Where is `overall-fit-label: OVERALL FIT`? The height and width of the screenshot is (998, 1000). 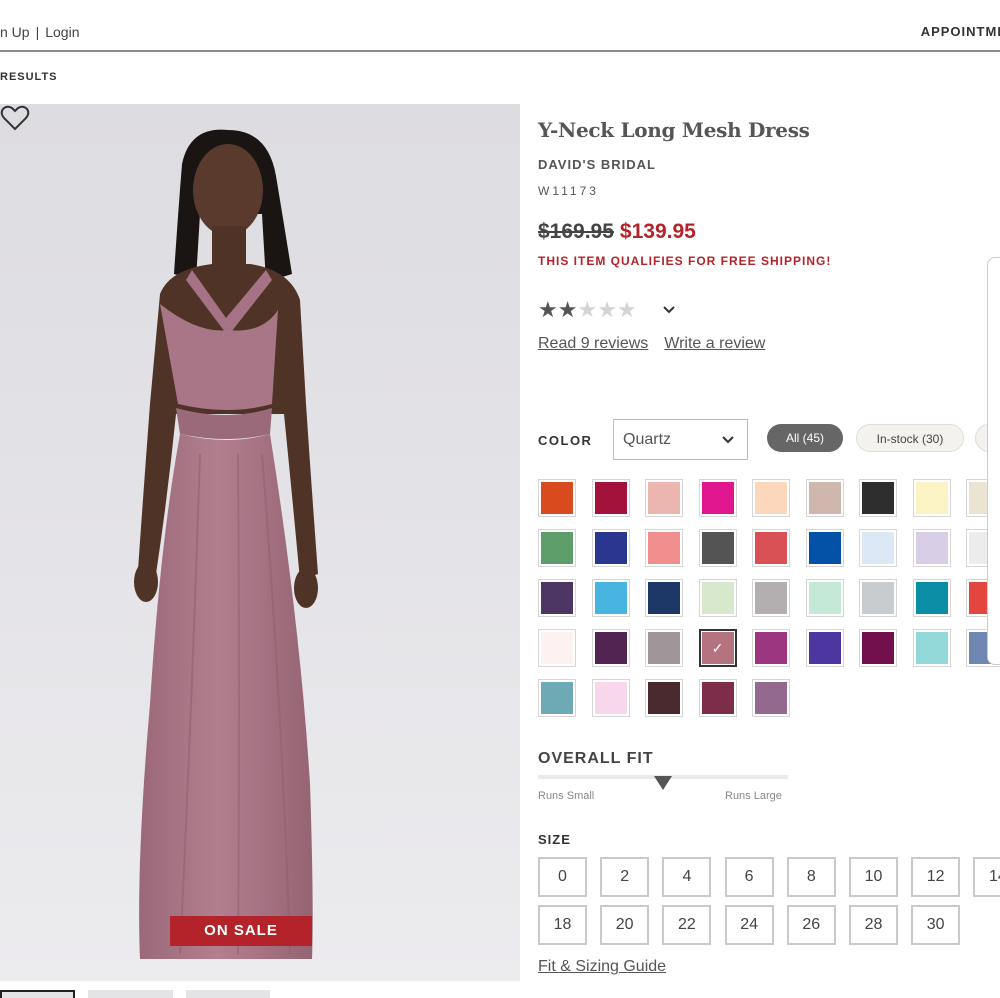 overall-fit-label: OVERALL FIT is located at coordinates (596, 758).